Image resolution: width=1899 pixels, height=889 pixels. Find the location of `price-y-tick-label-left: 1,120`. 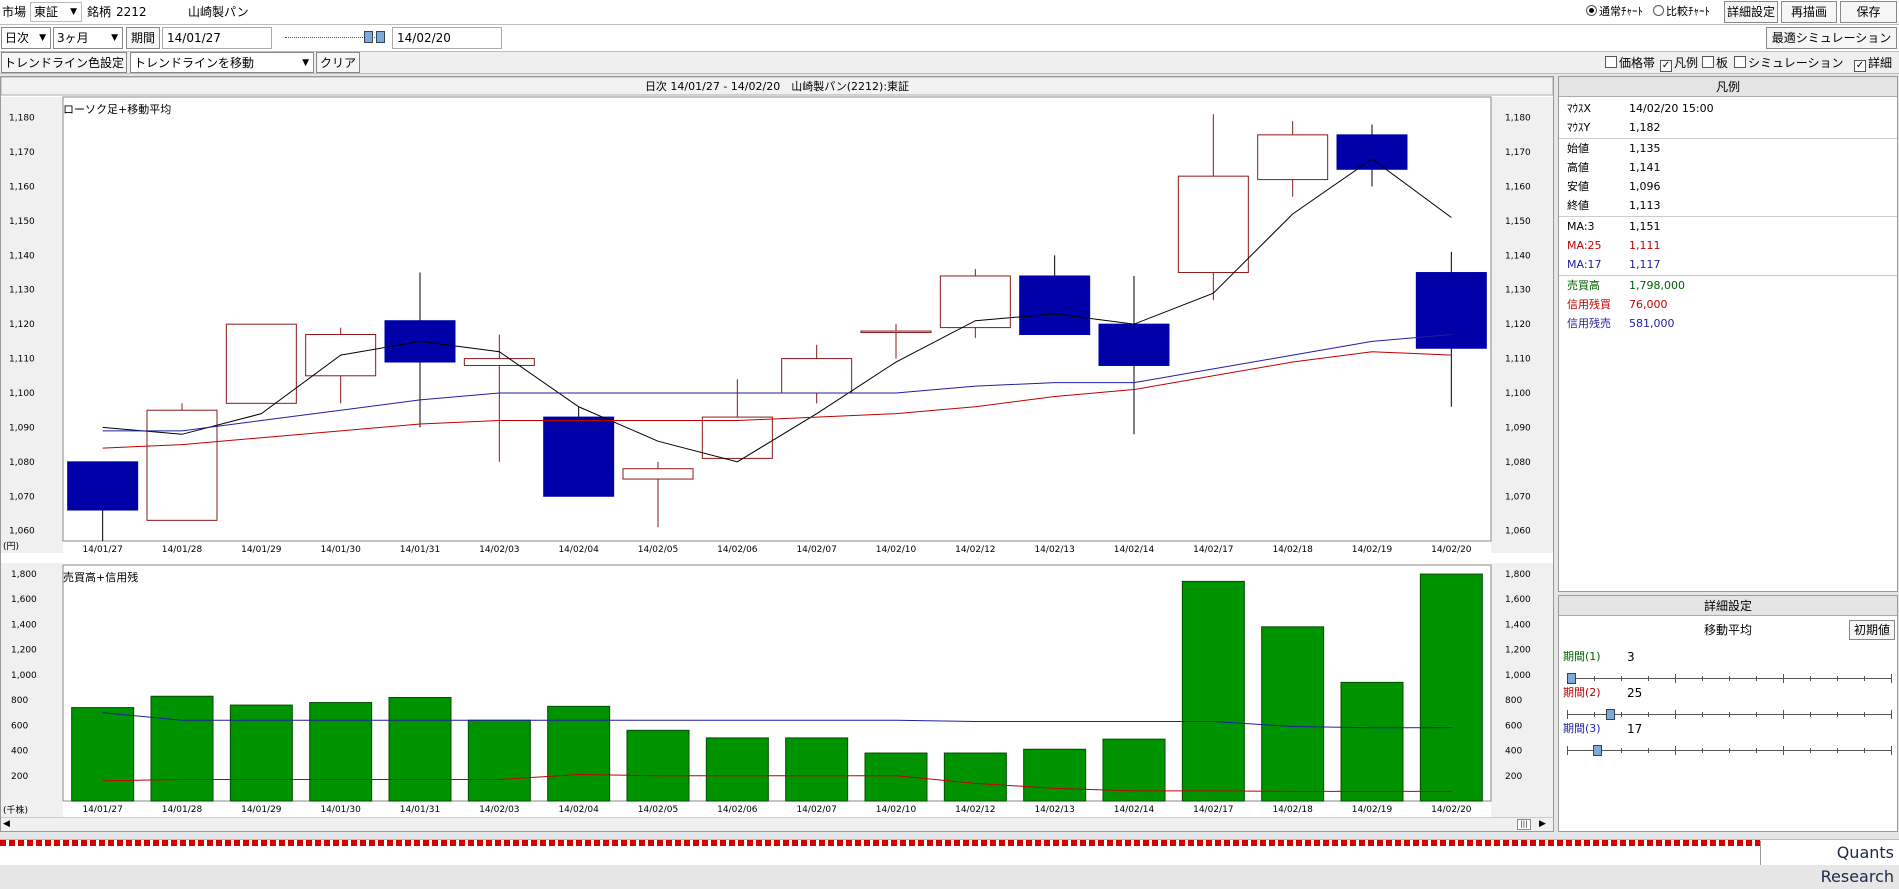

price-y-tick-label-left: 1,120 is located at coordinates (22, 325).